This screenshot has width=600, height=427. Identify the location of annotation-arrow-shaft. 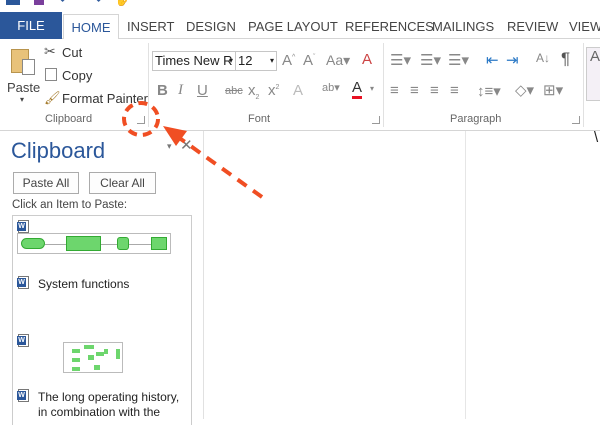
(220, 167).